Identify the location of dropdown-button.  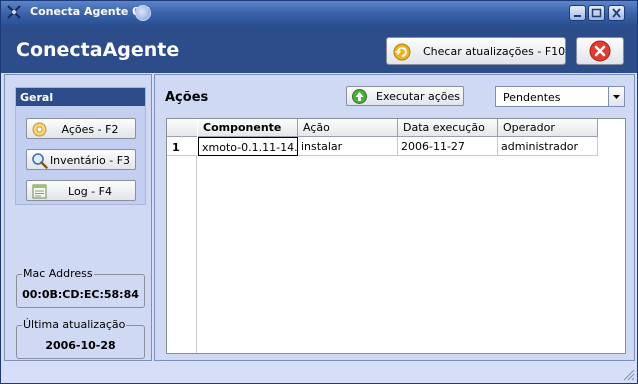
(616, 96).